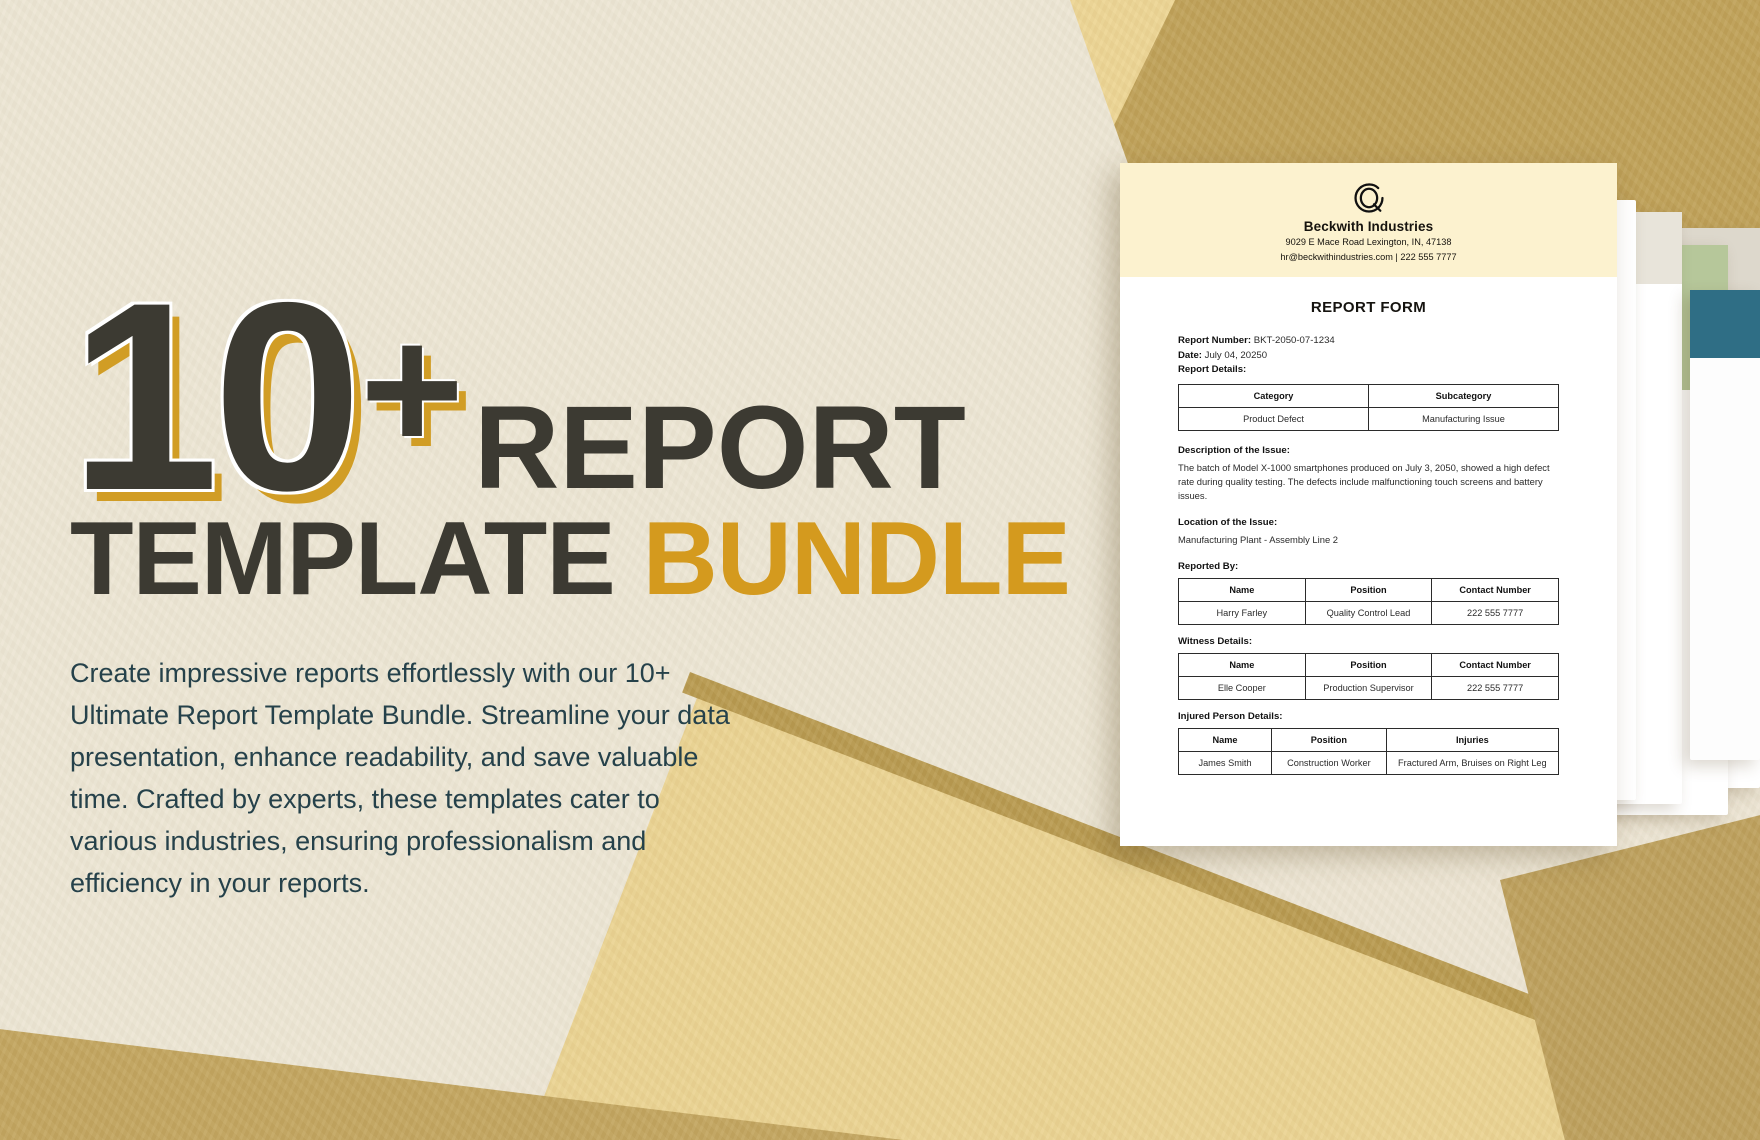  Describe the element at coordinates (856, 559) in the screenshot. I see `hero-word-bundle: BUNDLE` at that location.